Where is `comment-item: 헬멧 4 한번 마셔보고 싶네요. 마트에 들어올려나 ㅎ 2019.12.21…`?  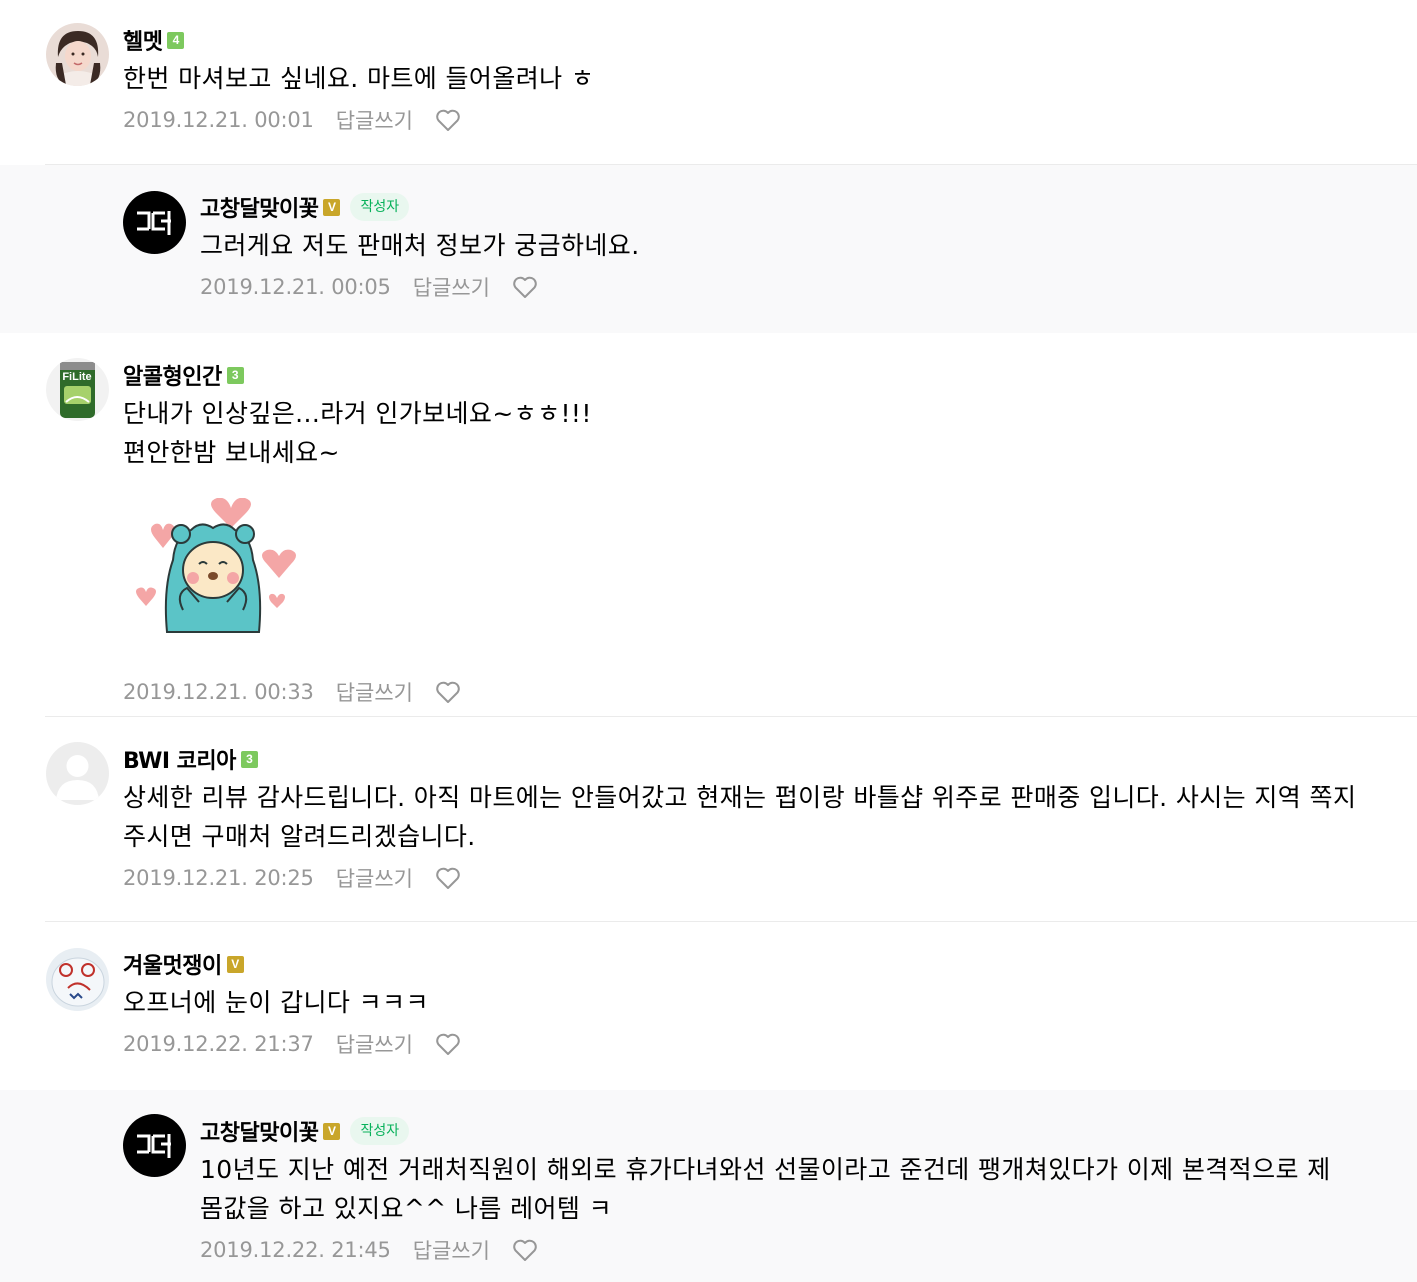 comment-item: 헬멧 4 한번 마셔보고 싶네요. 마트에 들어올려나 ㅎ 2019.12.21… is located at coordinates (708, 82).